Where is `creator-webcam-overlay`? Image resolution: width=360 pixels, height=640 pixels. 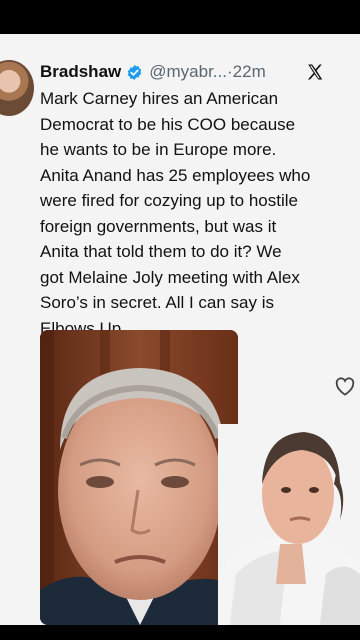
creator-webcam-overlay is located at coordinates (289, 532).